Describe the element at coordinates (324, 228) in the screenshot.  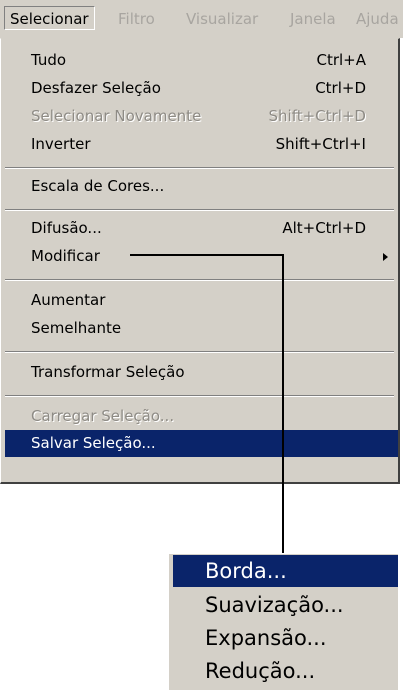
I see `menu-item-shortcut: Alt+Ctrl+D` at that location.